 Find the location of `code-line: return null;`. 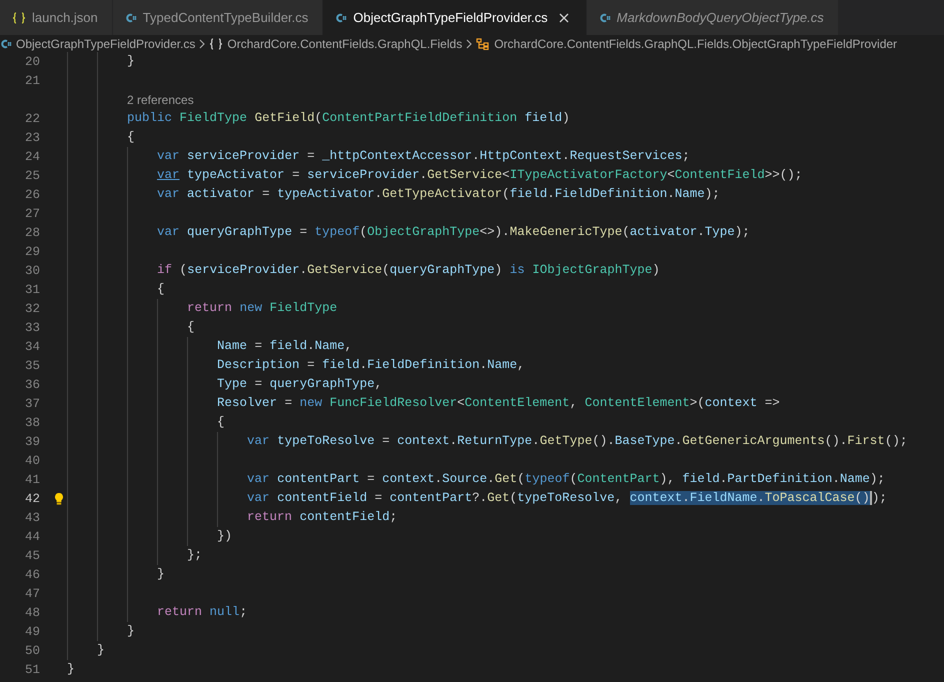

code-line: return null; is located at coordinates (202, 612).